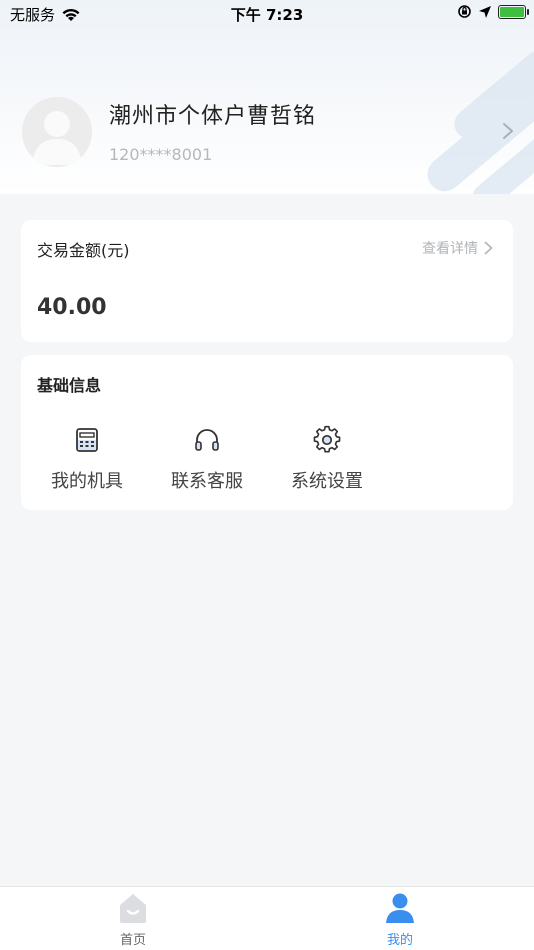  Describe the element at coordinates (327, 459) in the screenshot. I see `menu-item-system-settings: 系统设置` at that location.